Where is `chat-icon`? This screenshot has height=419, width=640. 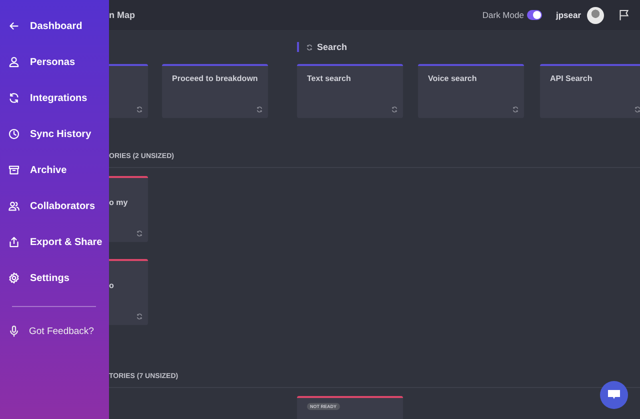 chat-icon is located at coordinates (614, 395).